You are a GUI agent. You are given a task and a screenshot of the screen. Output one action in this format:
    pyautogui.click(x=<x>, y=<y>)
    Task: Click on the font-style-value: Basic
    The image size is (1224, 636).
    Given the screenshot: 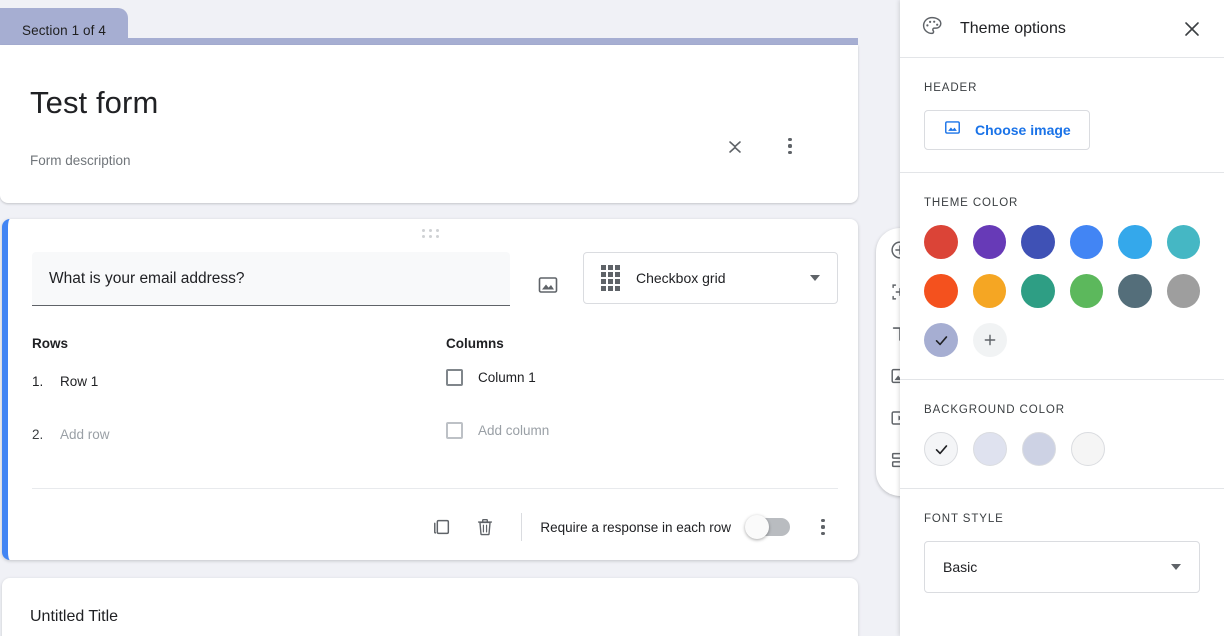 What is the action you would take?
    pyautogui.click(x=960, y=567)
    